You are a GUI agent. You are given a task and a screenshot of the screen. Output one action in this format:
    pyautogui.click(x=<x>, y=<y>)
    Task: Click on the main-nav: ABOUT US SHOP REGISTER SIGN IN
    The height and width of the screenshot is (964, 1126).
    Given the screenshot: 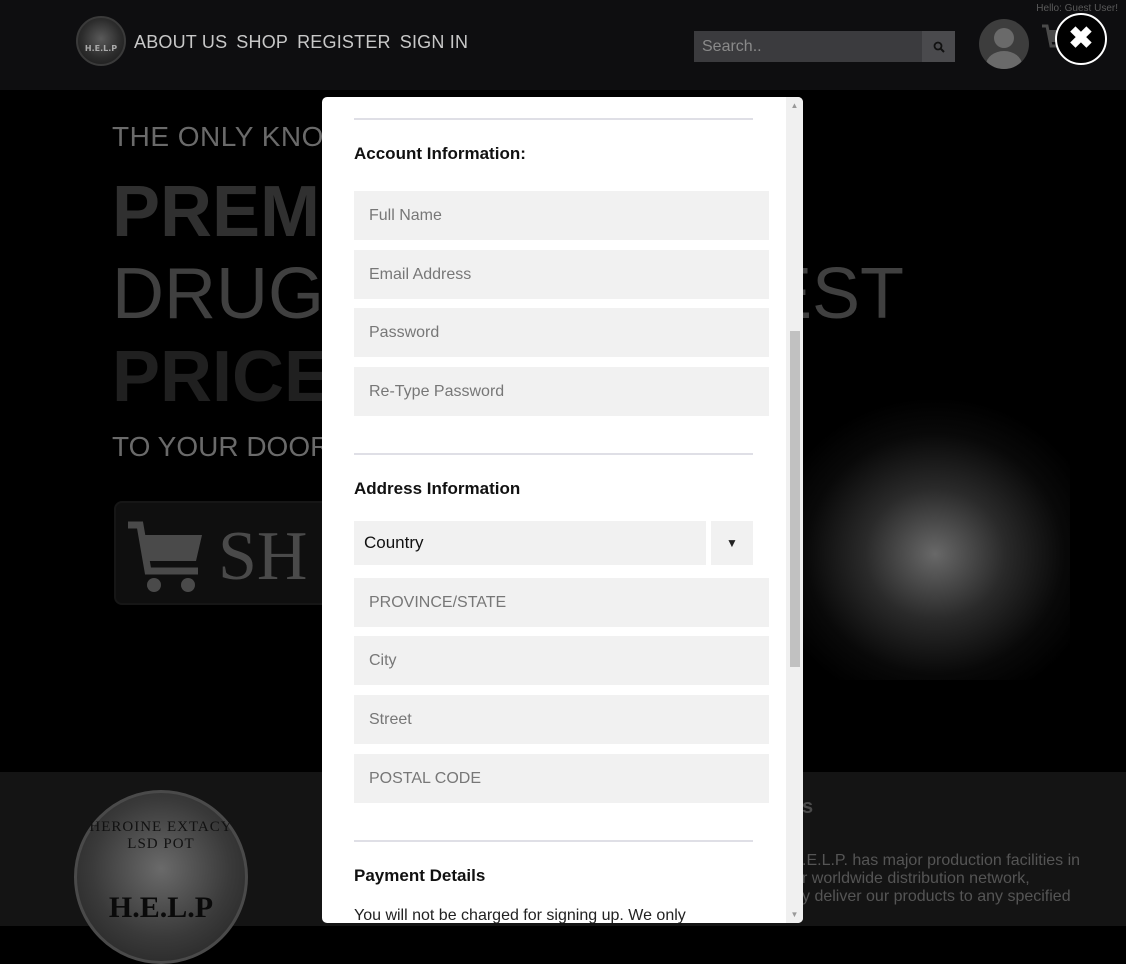 What is the action you would take?
    pyautogui.click(x=301, y=42)
    